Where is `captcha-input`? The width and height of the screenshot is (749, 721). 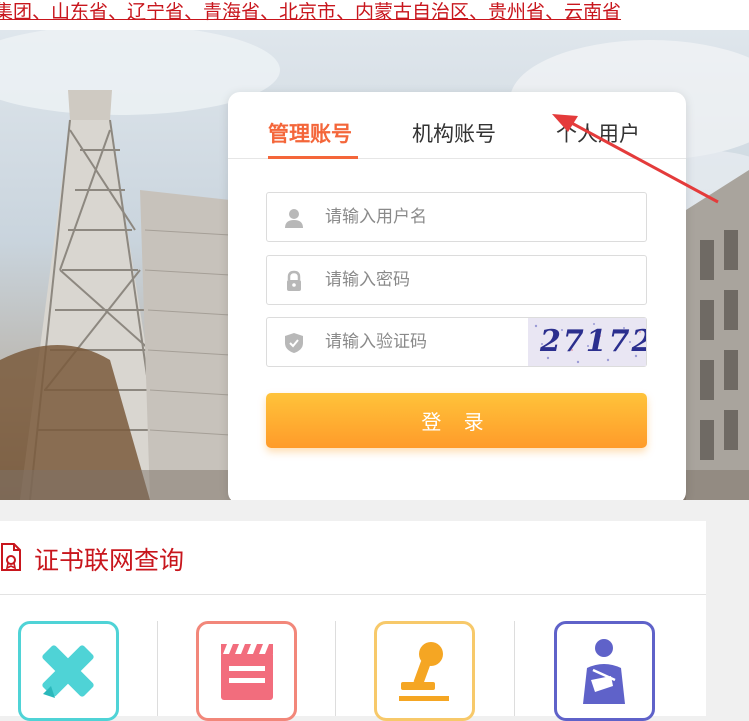 captcha-input is located at coordinates (420, 342).